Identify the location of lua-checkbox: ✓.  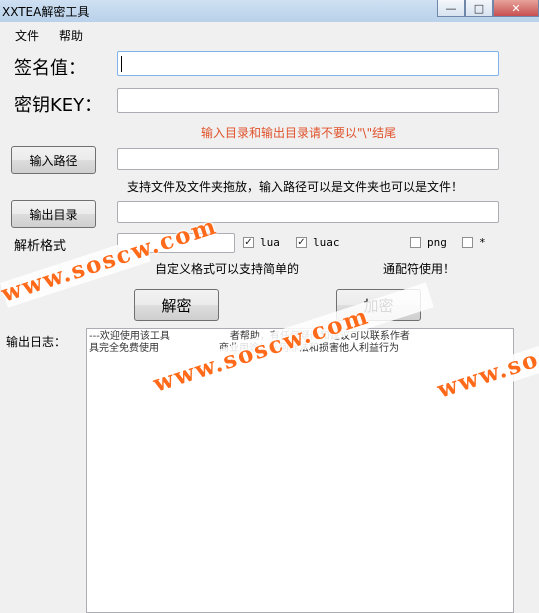
(248, 242).